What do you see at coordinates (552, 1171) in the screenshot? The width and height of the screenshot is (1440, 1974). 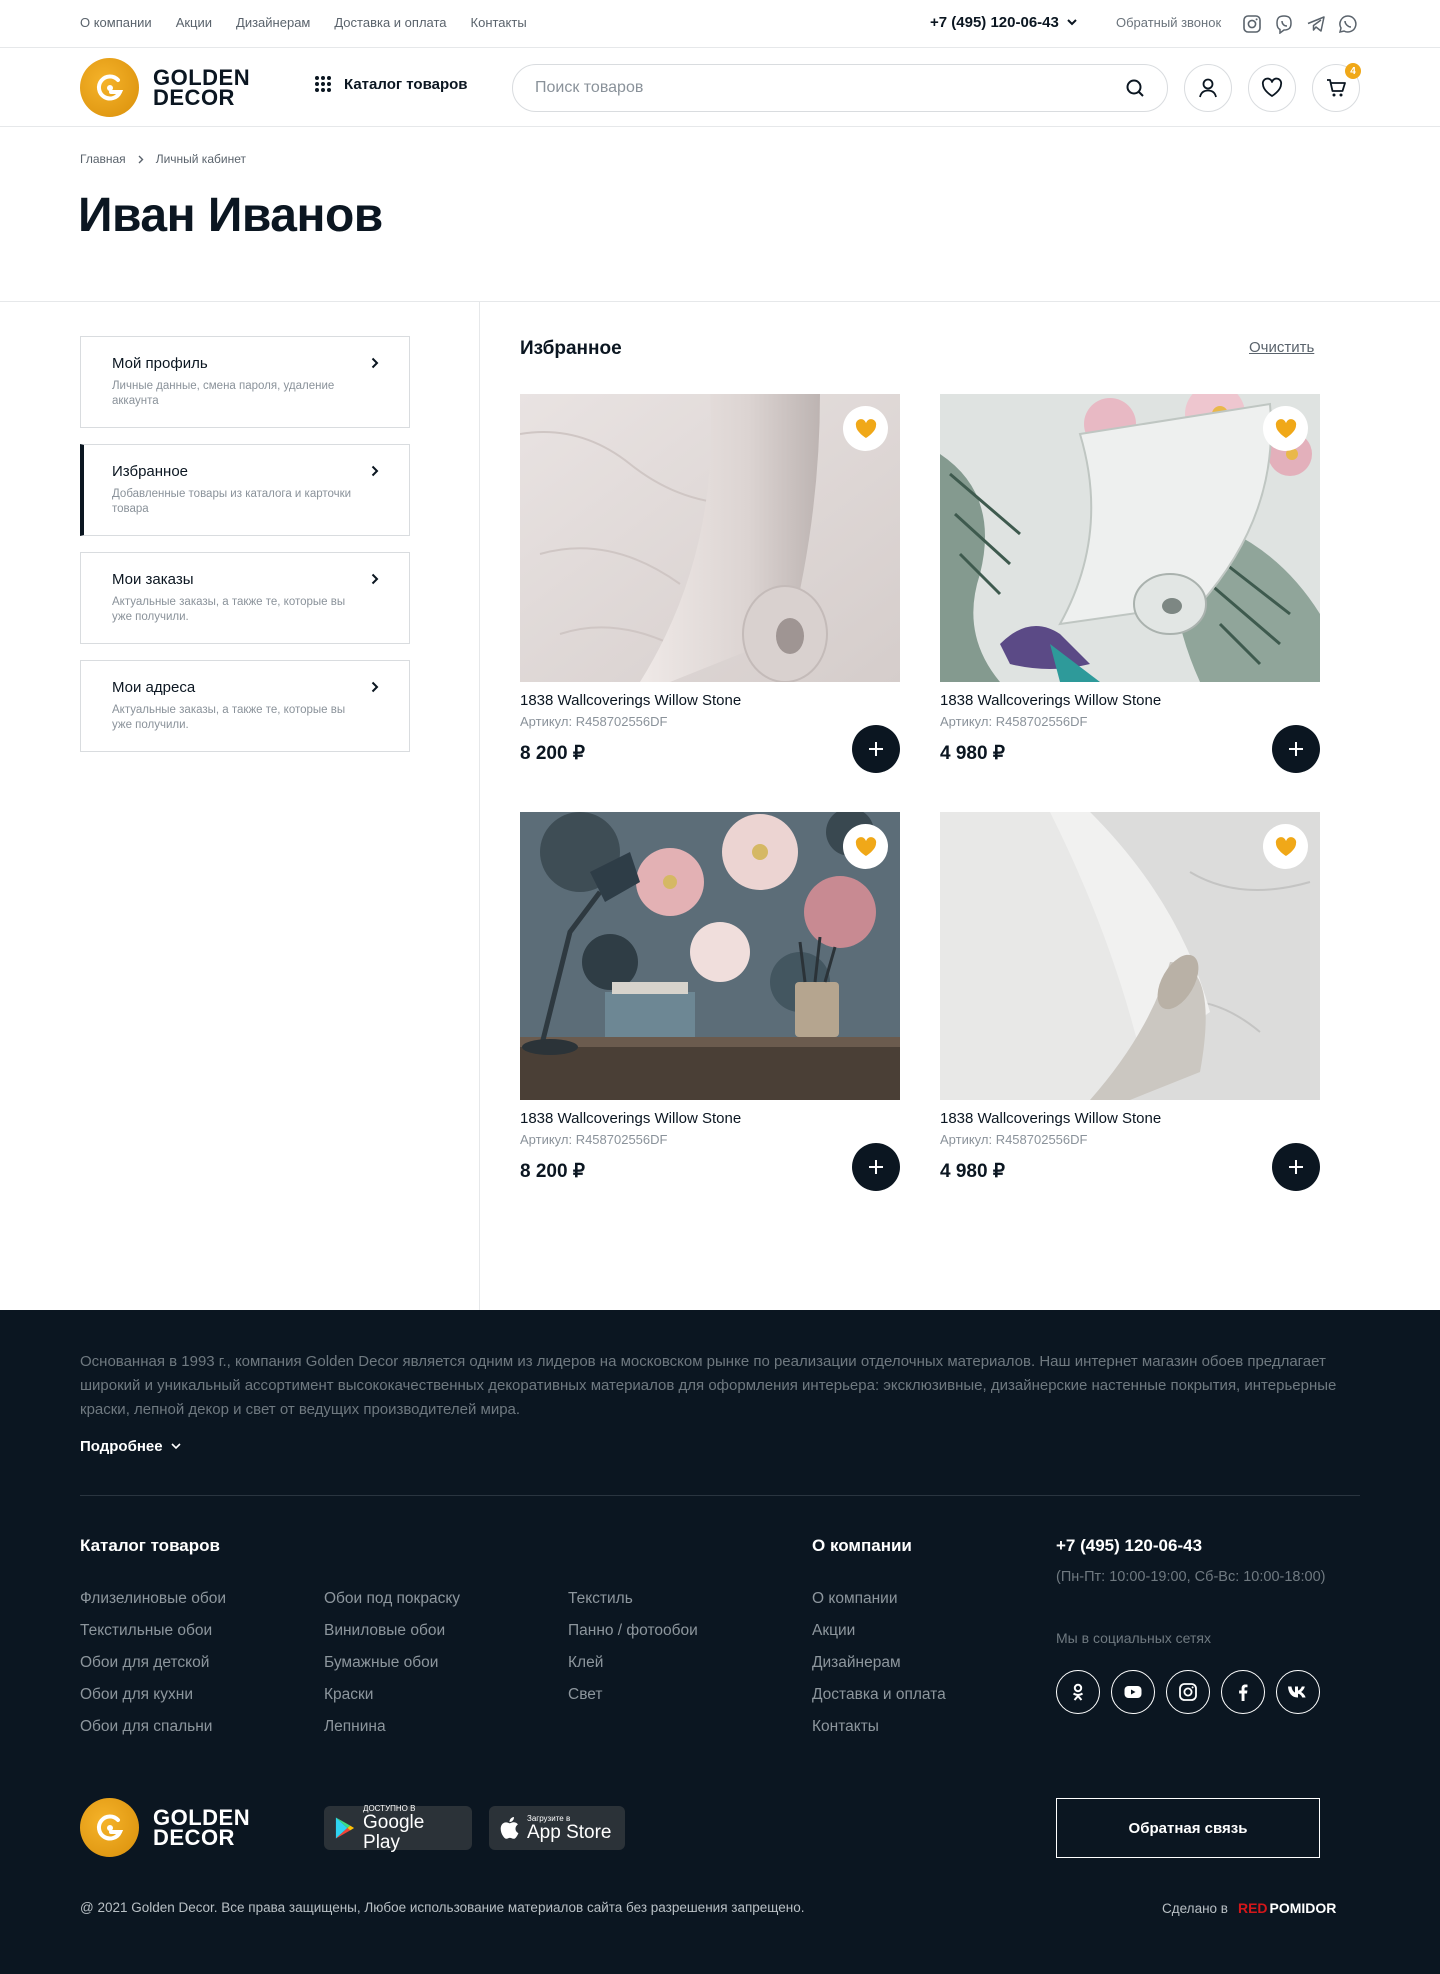 I see `product-price: 8 200 ₽` at bounding box center [552, 1171].